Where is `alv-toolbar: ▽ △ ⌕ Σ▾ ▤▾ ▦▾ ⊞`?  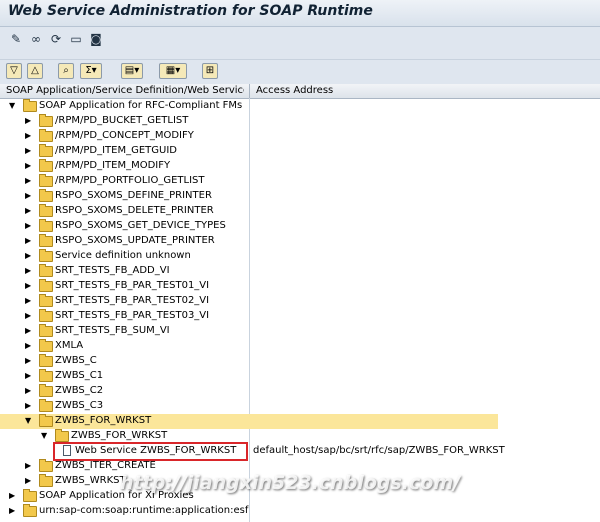
alv-toolbar: ▽ △ ⌕ Σ▾ ▤▾ ▦▾ ⊞ is located at coordinates (300, 71).